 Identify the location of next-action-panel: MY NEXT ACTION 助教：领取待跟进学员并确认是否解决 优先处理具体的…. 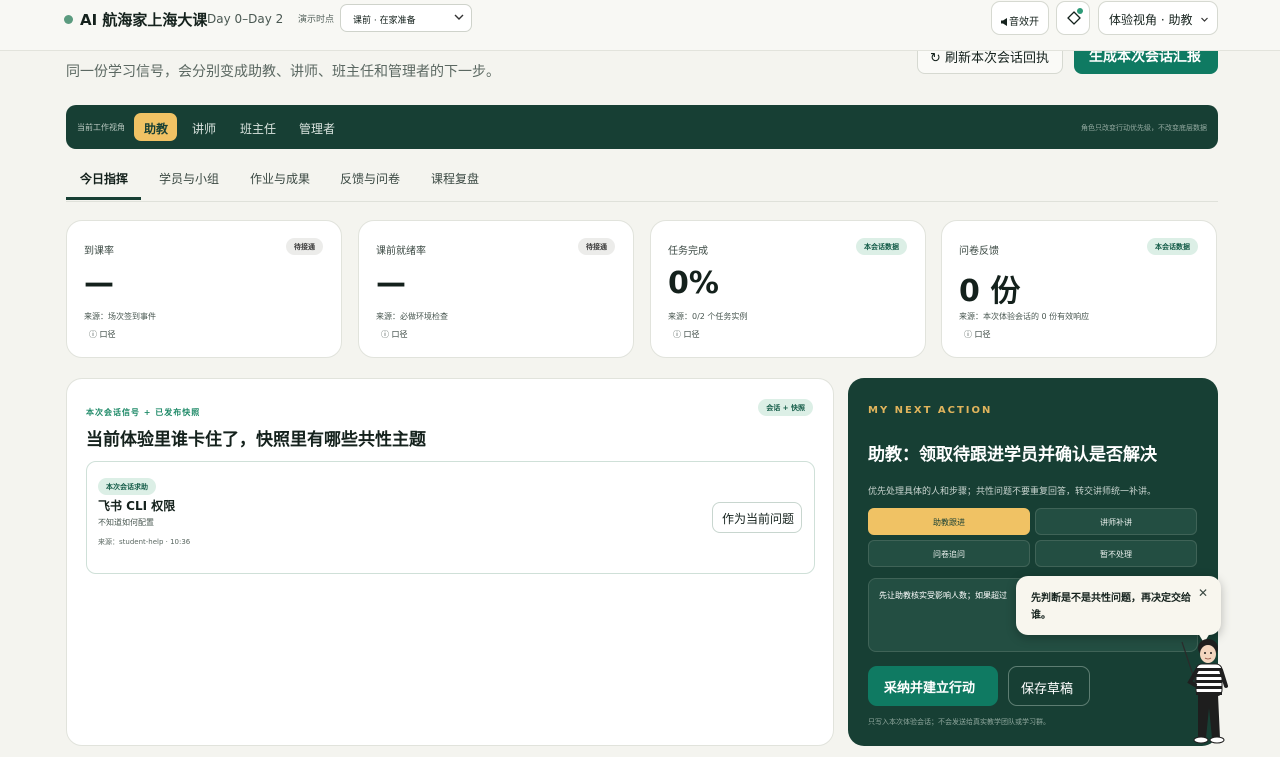
(1033, 562).